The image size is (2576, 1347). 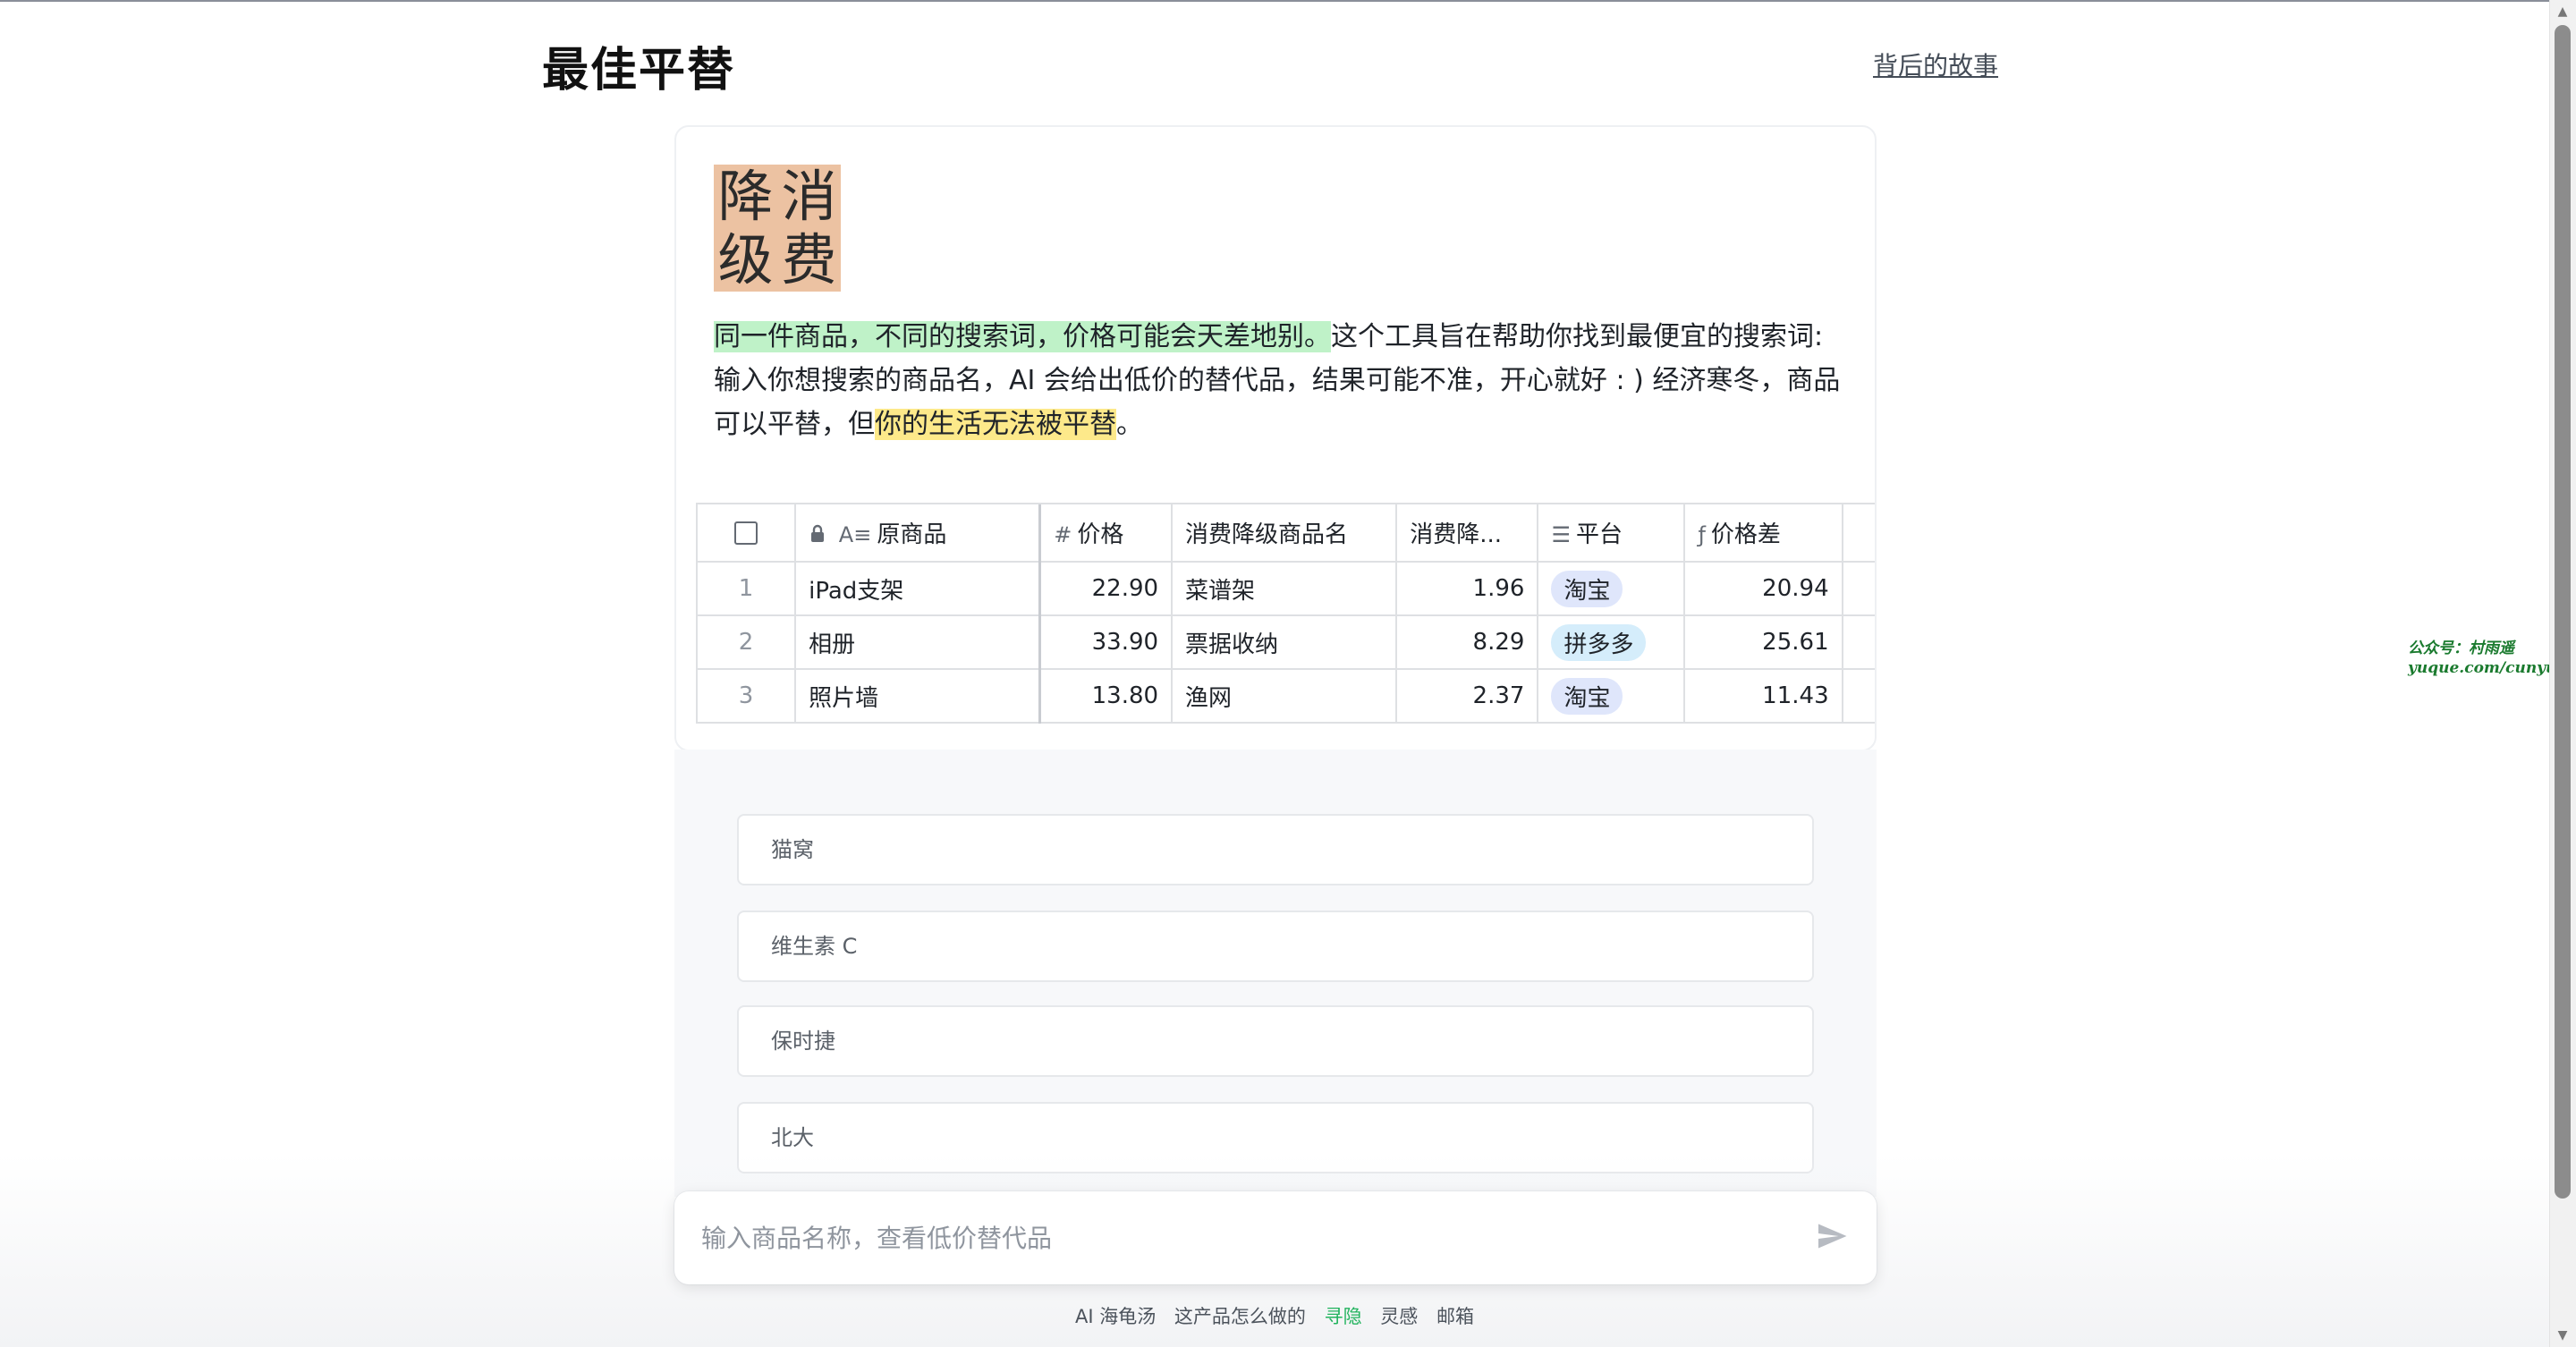 What do you see at coordinates (1399, 1316) in the screenshot?
I see `footer-link-inspiration: 灵感` at bounding box center [1399, 1316].